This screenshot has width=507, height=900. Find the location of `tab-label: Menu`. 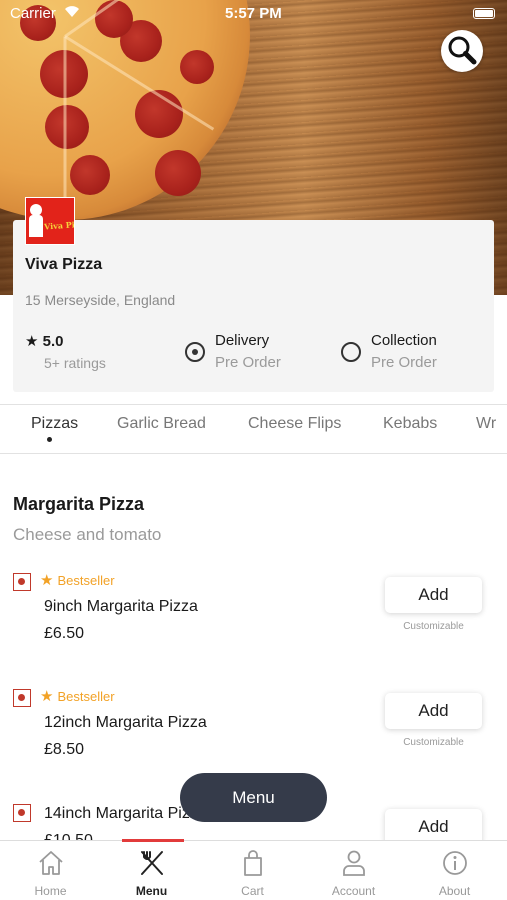

tab-label: Menu is located at coordinates (151, 891).